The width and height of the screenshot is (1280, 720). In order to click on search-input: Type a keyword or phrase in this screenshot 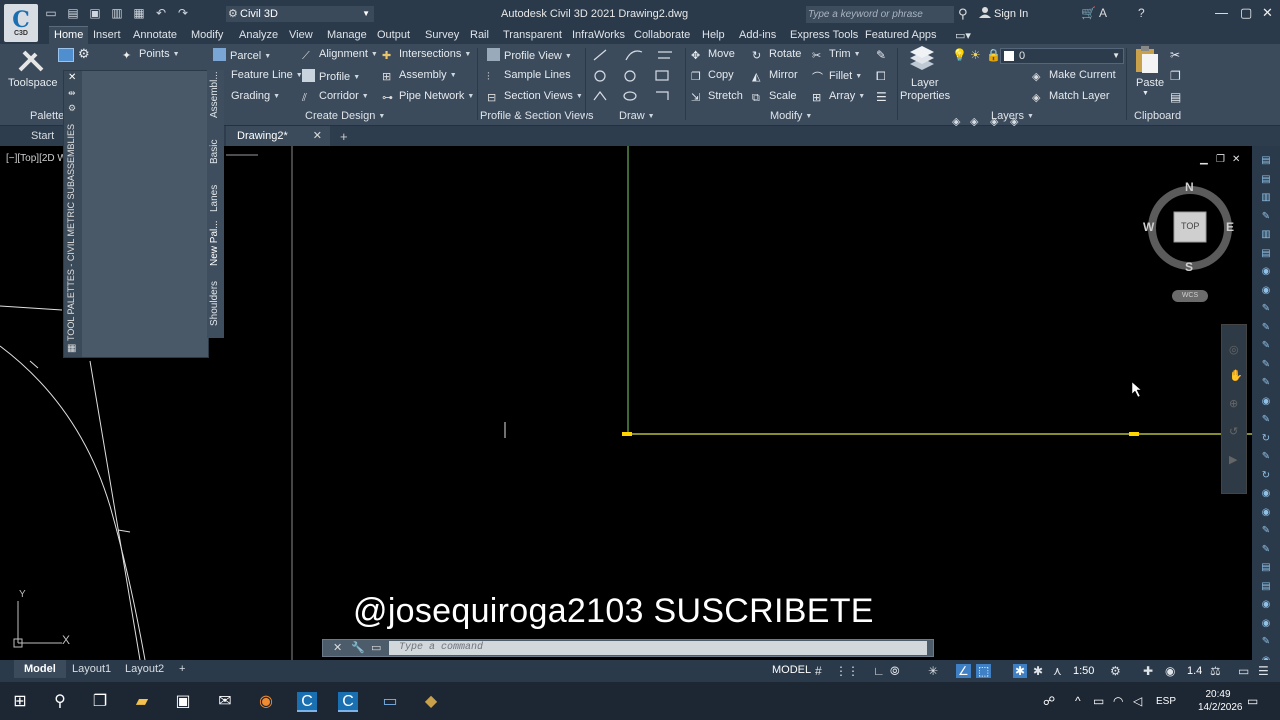, I will do `click(880, 14)`.